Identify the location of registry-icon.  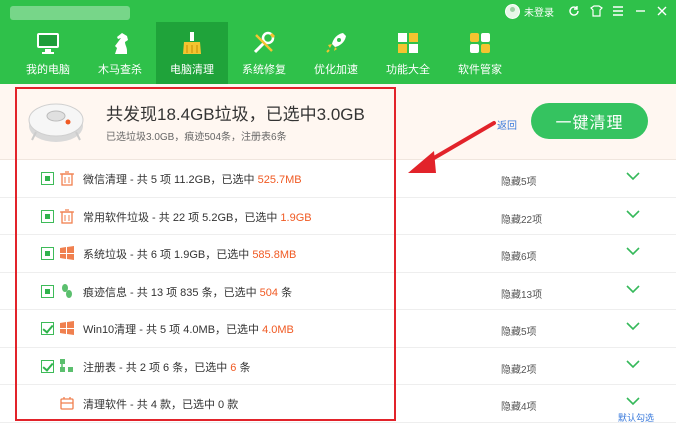
(66, 365).